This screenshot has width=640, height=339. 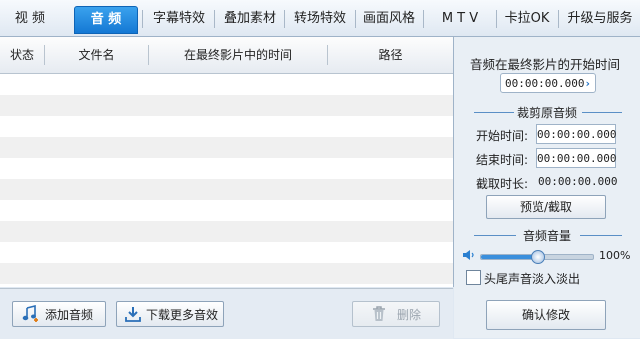 I want to click on start-time-in-movie-label: 音频在最终影片的开始时间, so click(x=545, y=64).